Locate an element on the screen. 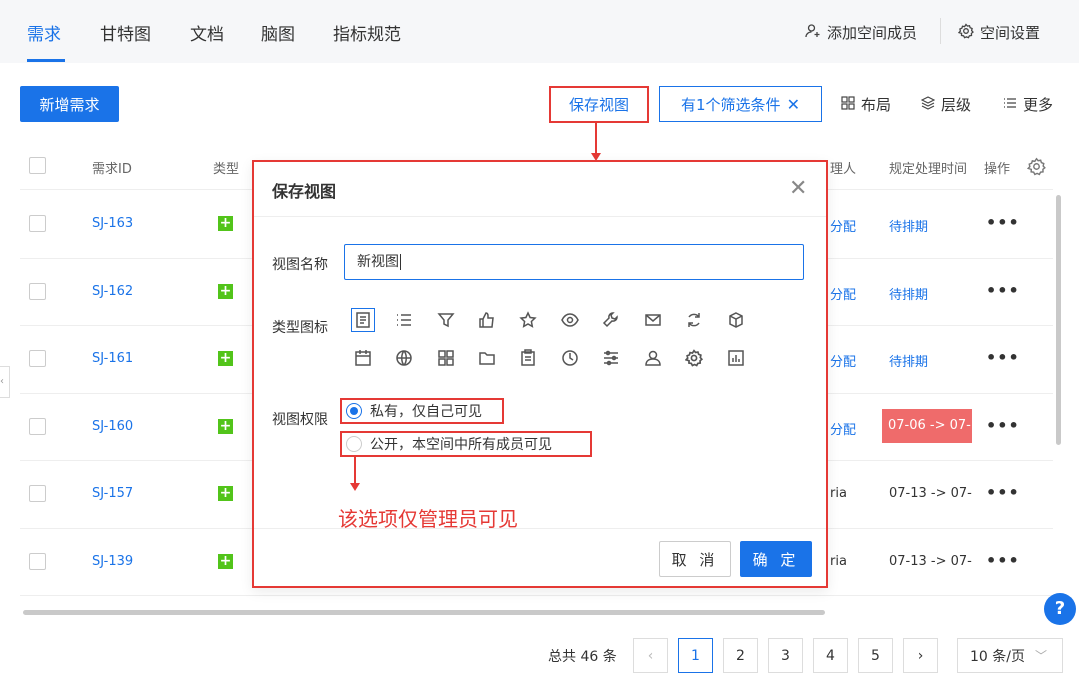 This screenshot has height=696, width=1079. confirm-button: 确 定 is located at coordinates (776, 559).